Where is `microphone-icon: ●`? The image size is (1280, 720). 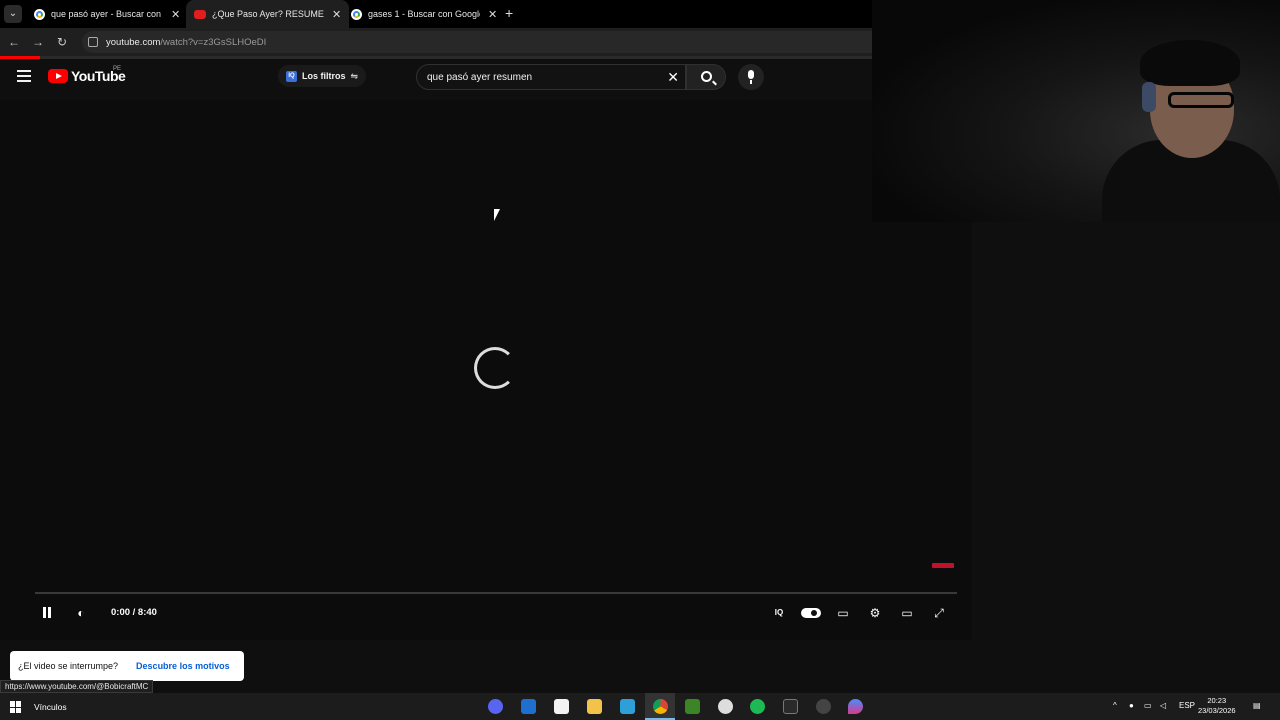 microphone-icon: ● is located at coordinates (1131, 705).